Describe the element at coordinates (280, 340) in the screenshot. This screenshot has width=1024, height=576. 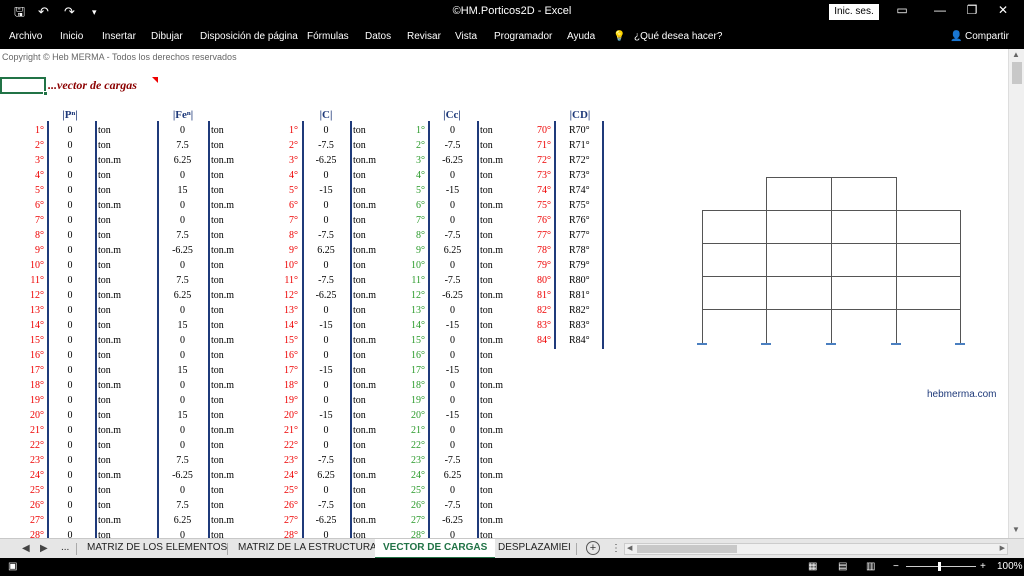
I see `c-index: 15°` at that location.